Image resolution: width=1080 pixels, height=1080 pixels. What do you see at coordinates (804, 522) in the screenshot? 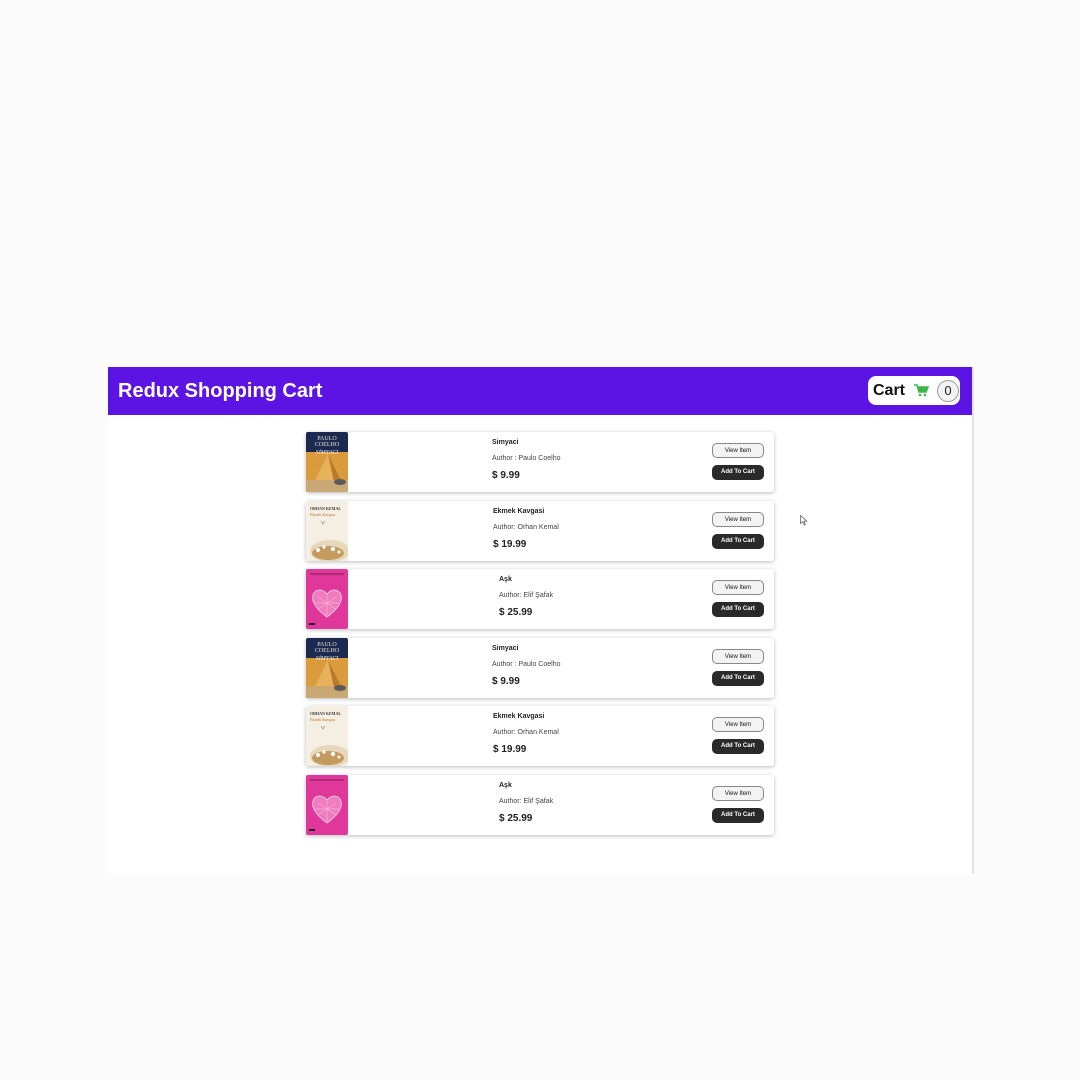
I see `mouse-cursor-icon` at bounding box center [804, 522].